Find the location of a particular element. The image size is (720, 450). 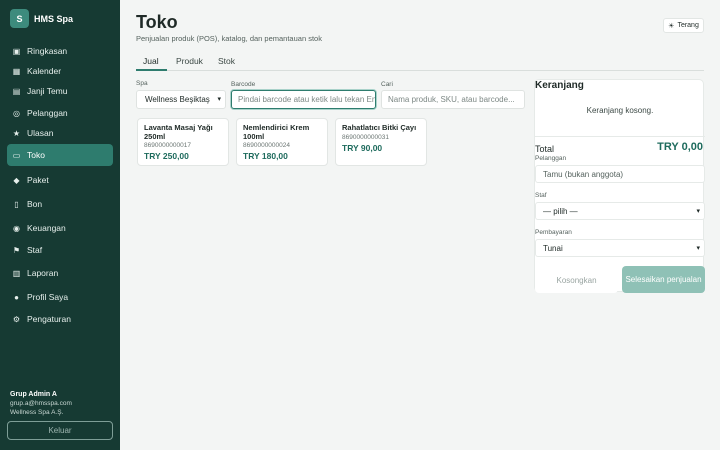

brand: S HMS Spa is located at coordinates (41, 18).